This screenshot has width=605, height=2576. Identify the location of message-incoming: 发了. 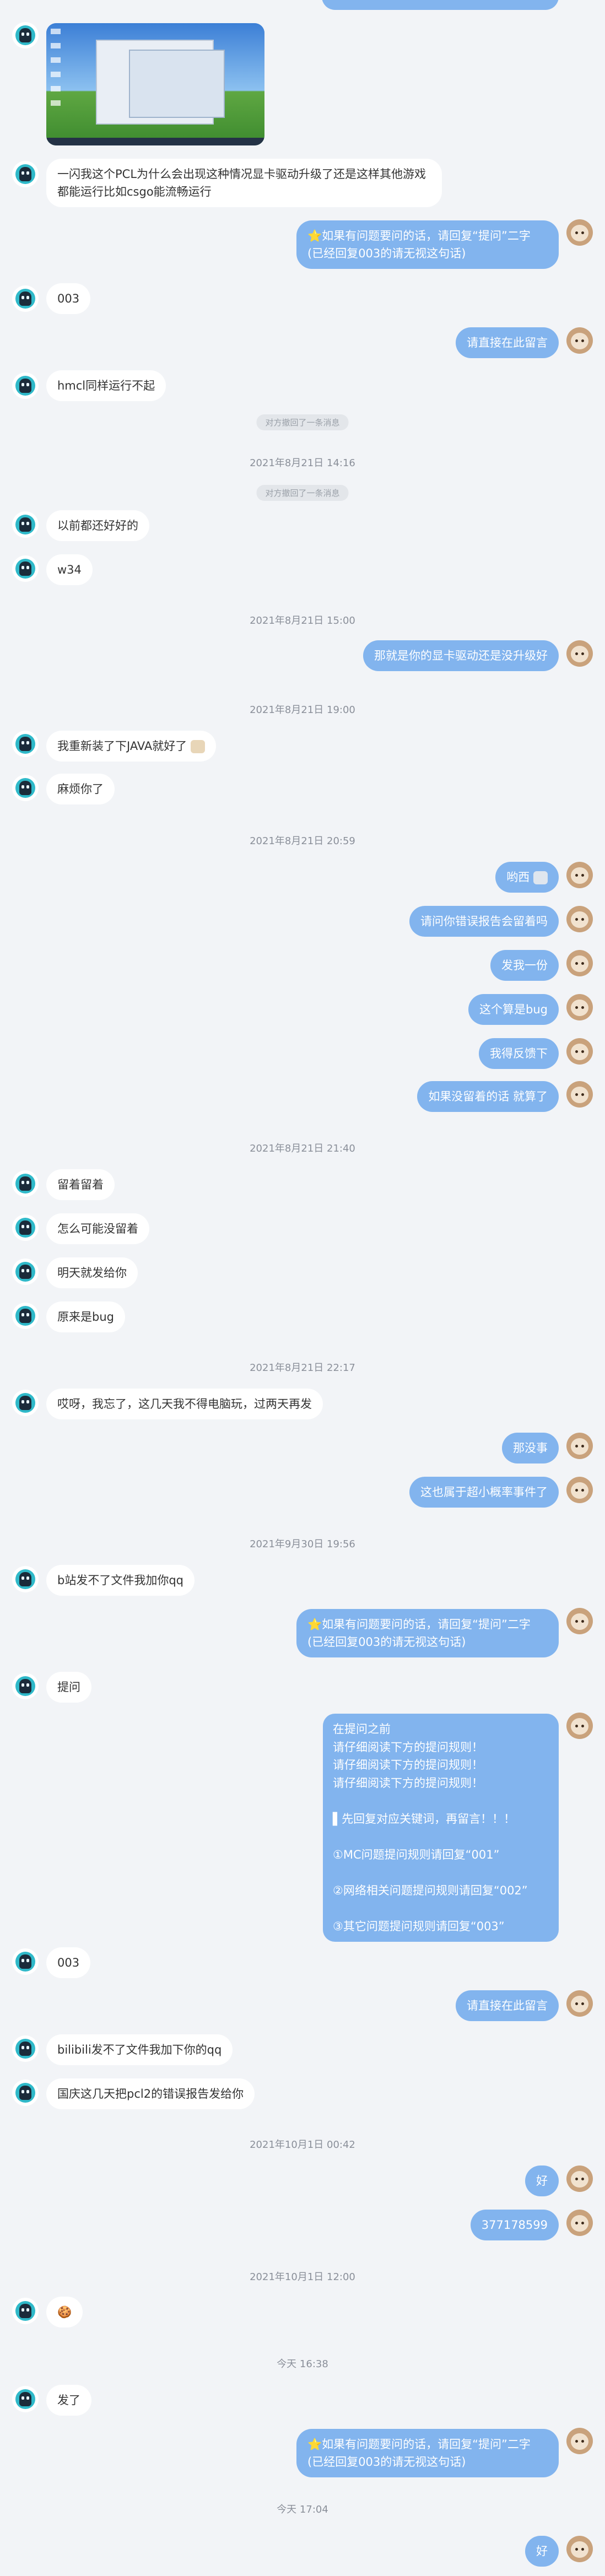
(68, 2400).